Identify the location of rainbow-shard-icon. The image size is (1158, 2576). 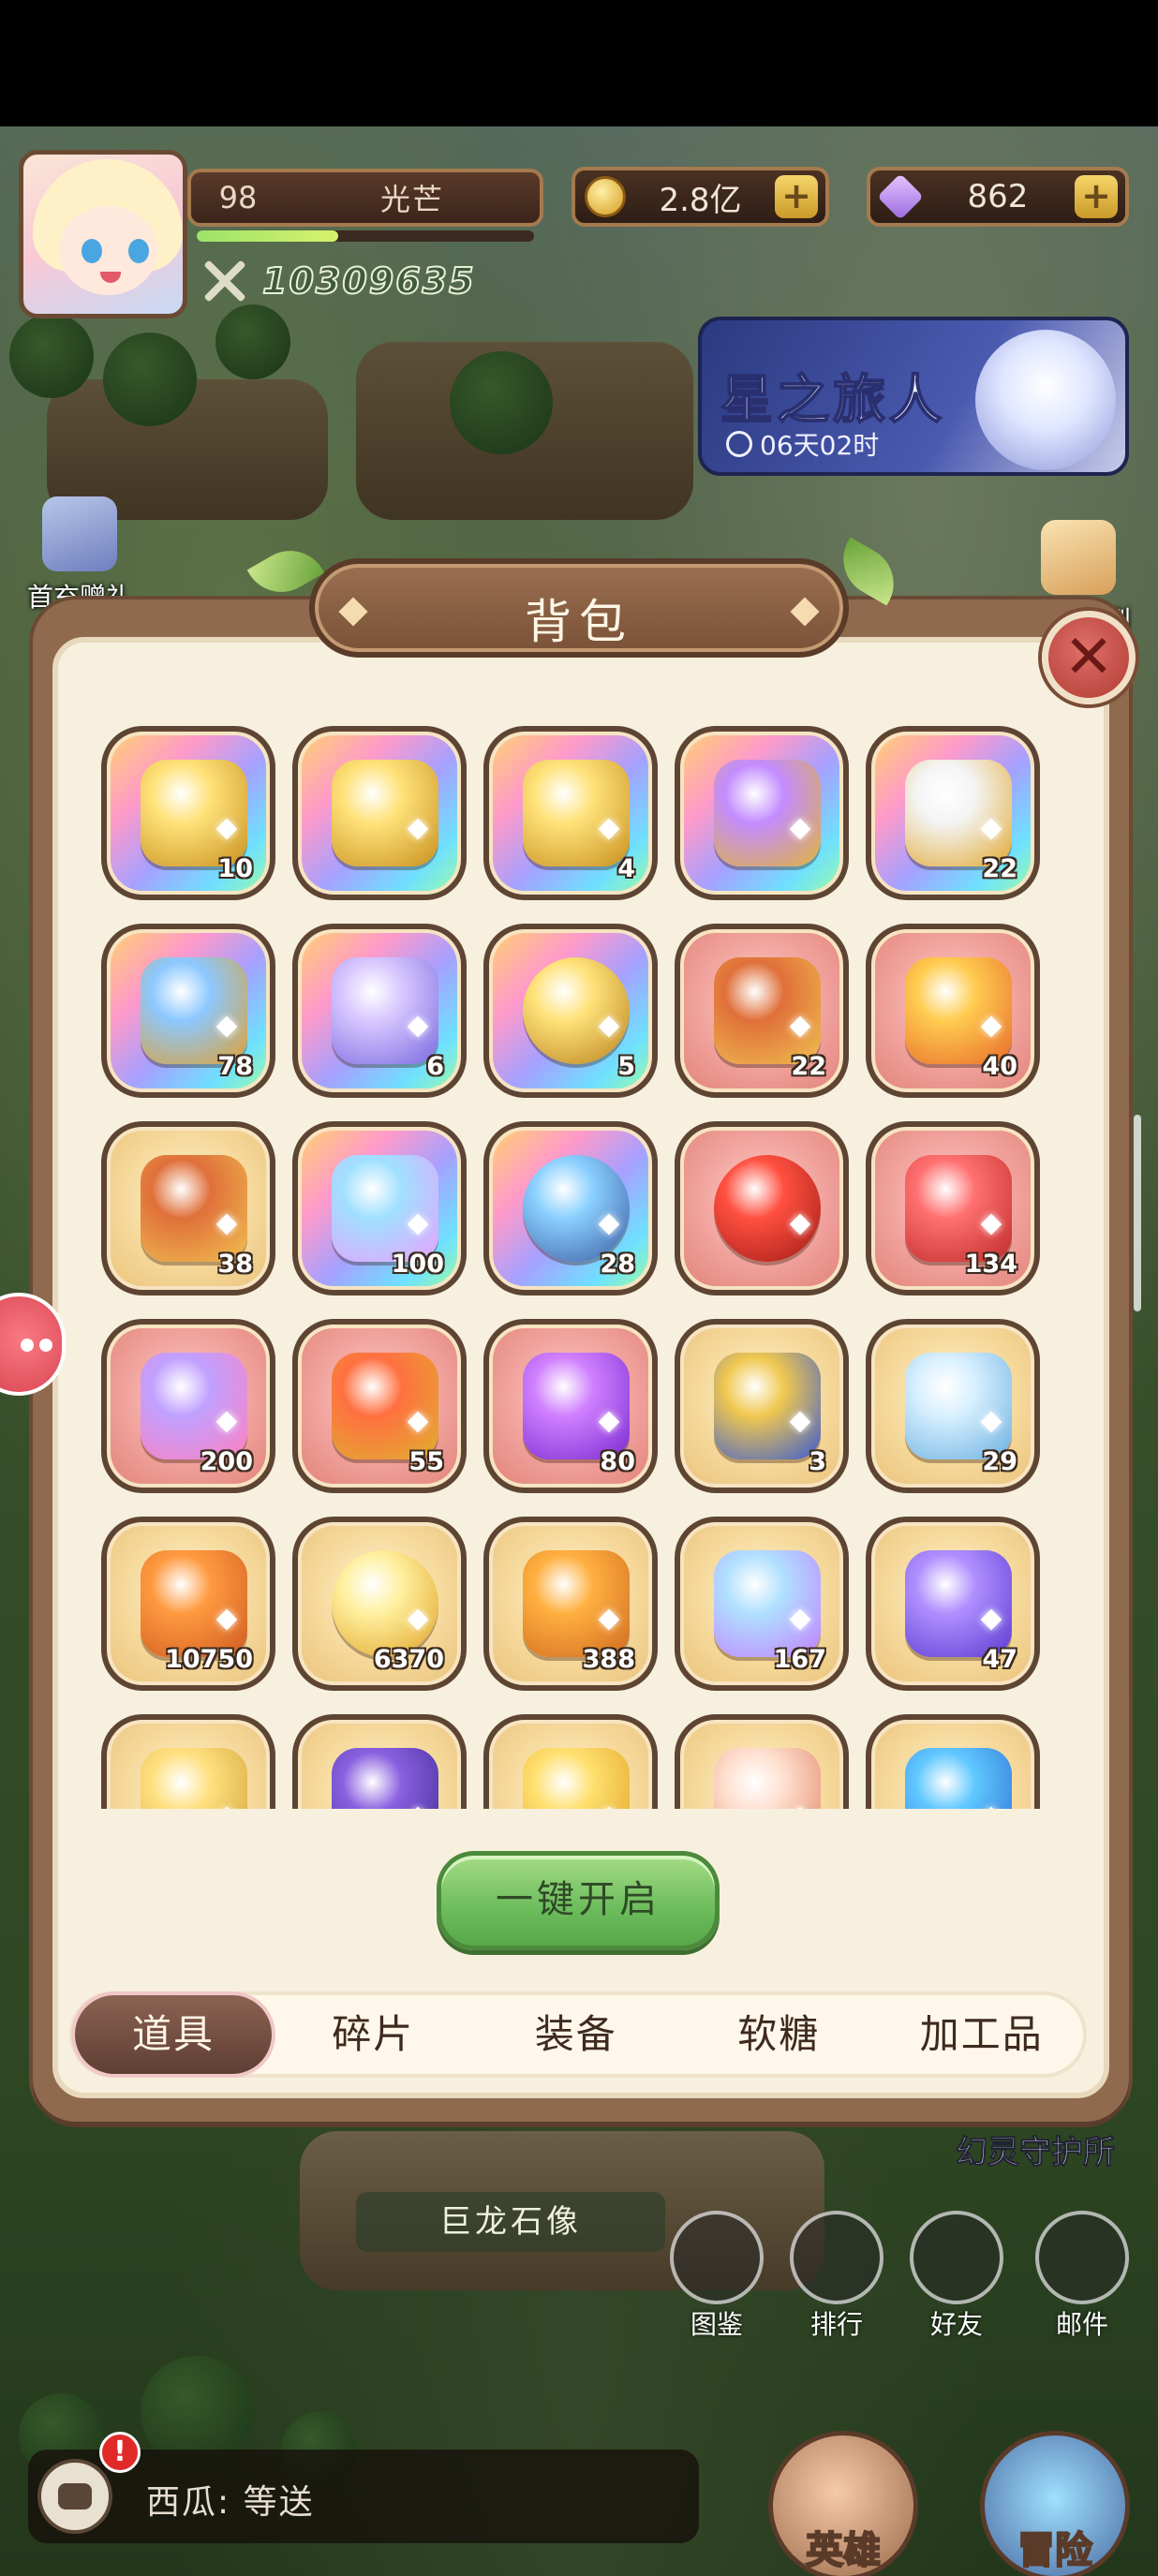
(385, 1208).